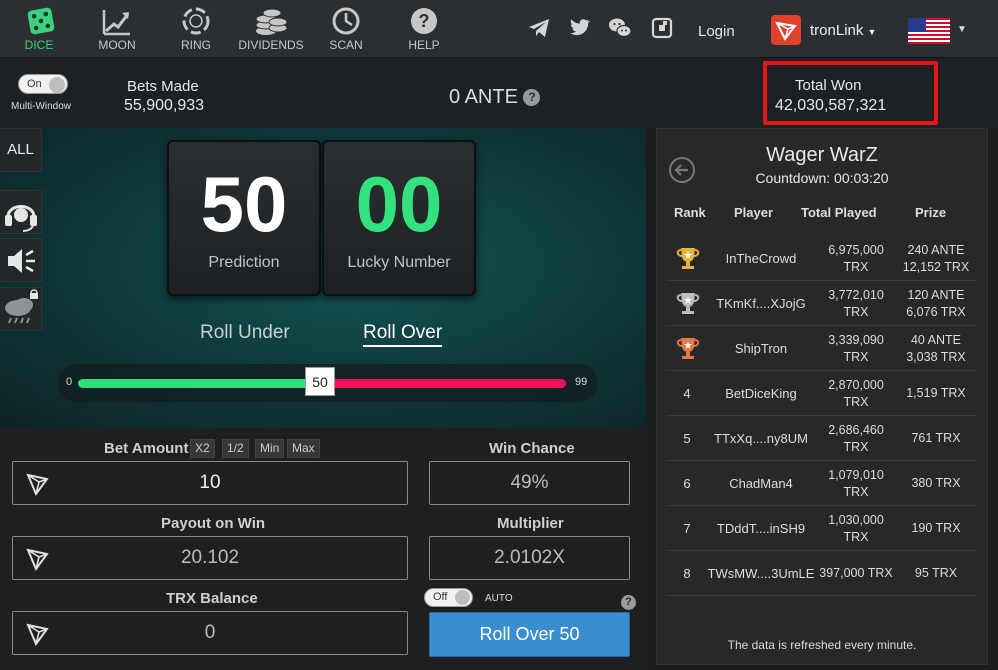 This screenshot has width=998, height=670. I want to click on prize-line-2: 6,076 TRX, so click(936, 312).